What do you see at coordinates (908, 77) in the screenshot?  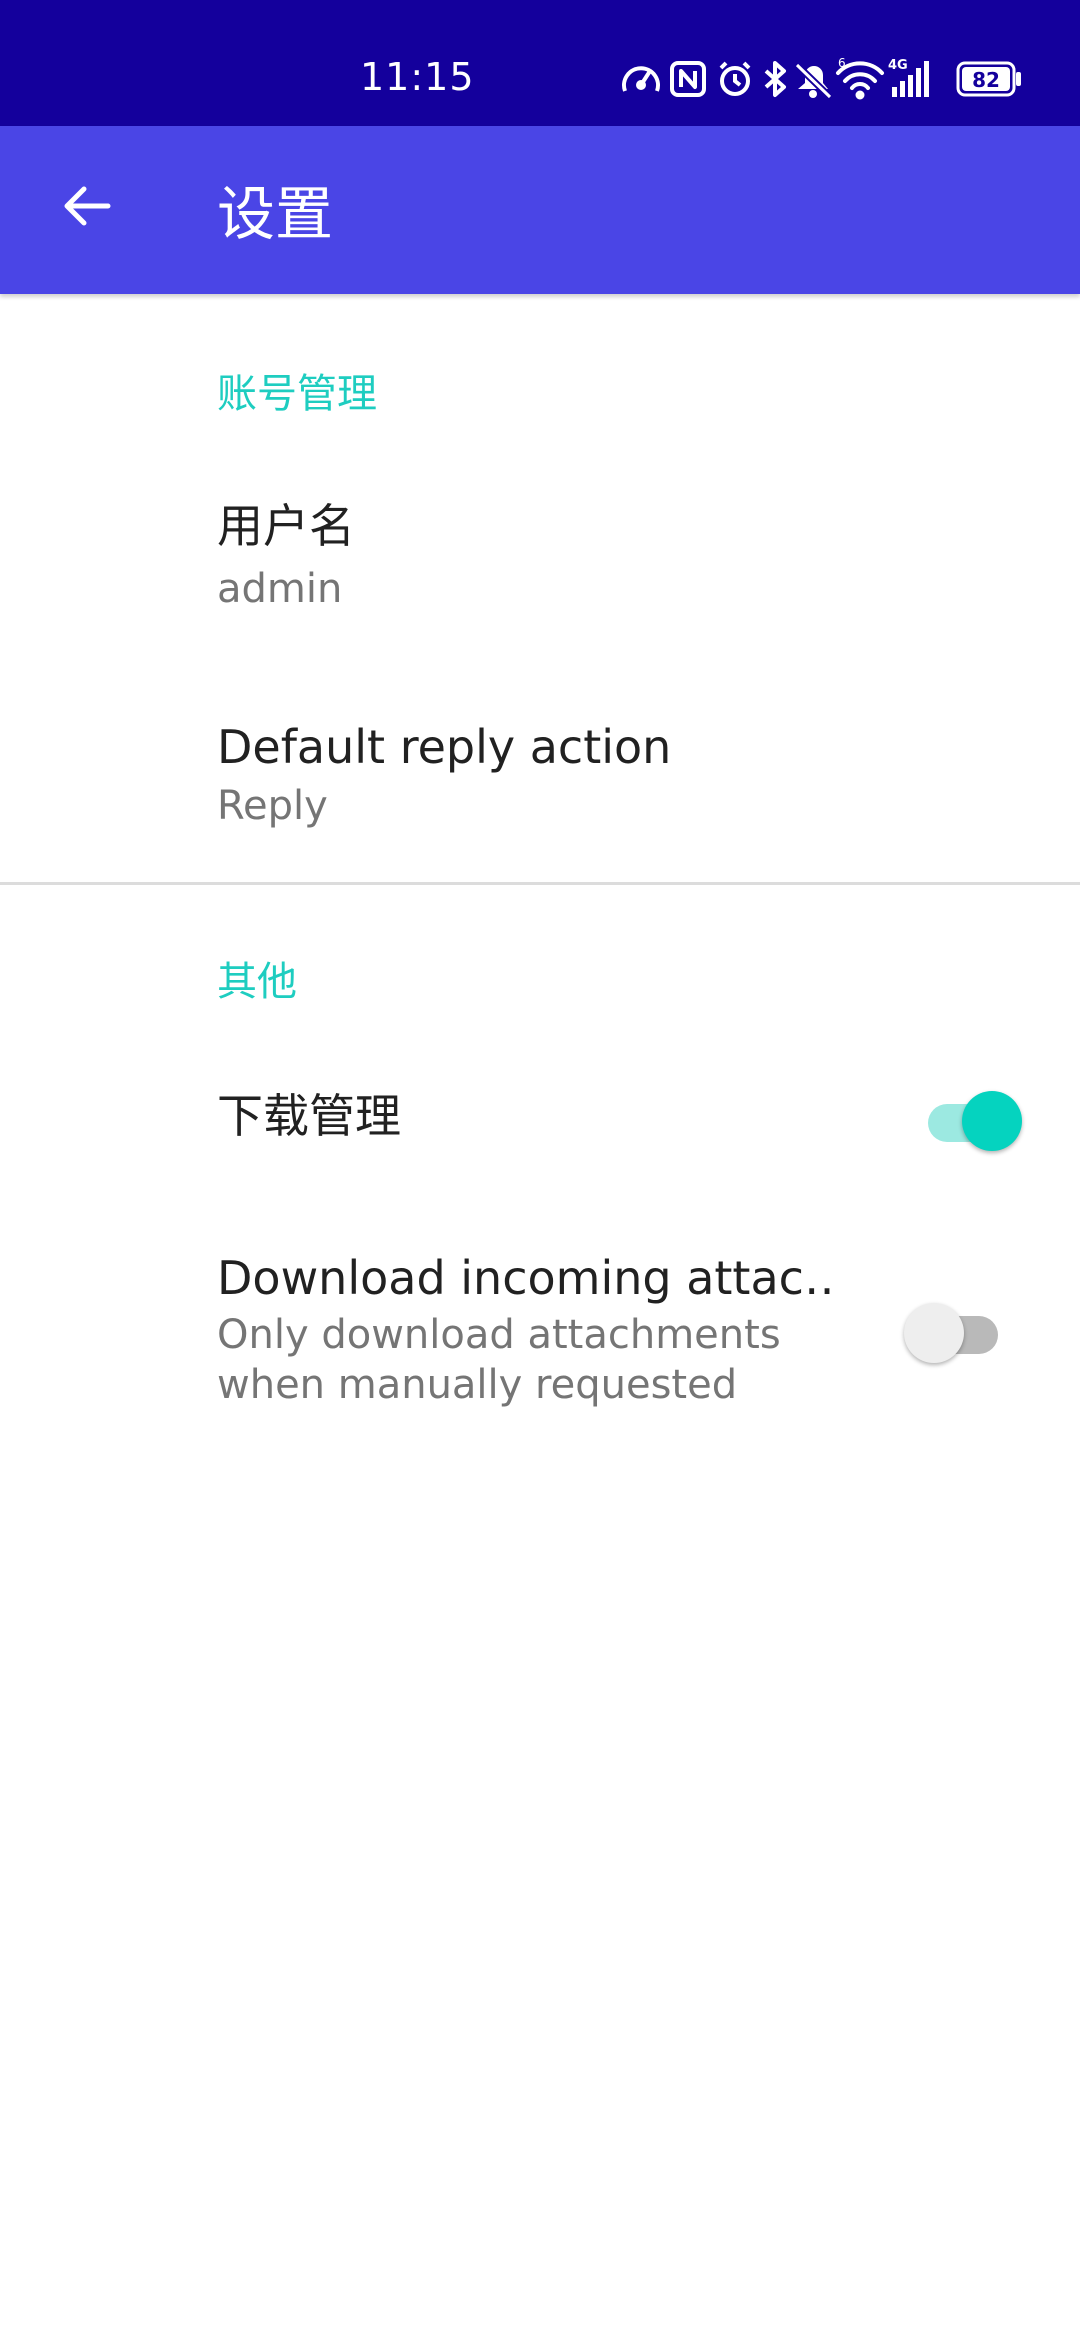 I see `signal-4g-icon: 4G` at bounding box center [908, 77].